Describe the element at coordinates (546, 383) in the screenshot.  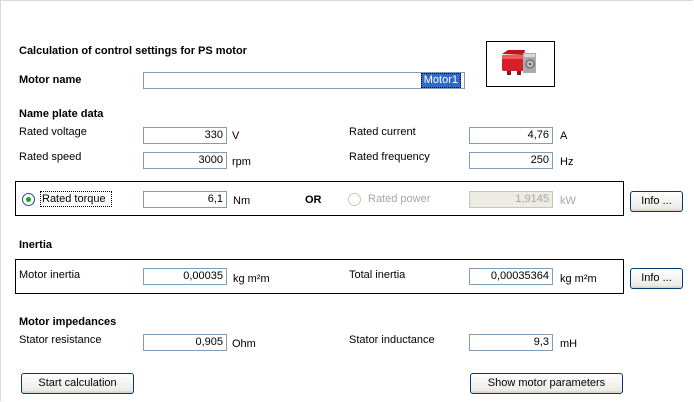
I see `show-motor-parameters-button: Show motor parameters` at that location.